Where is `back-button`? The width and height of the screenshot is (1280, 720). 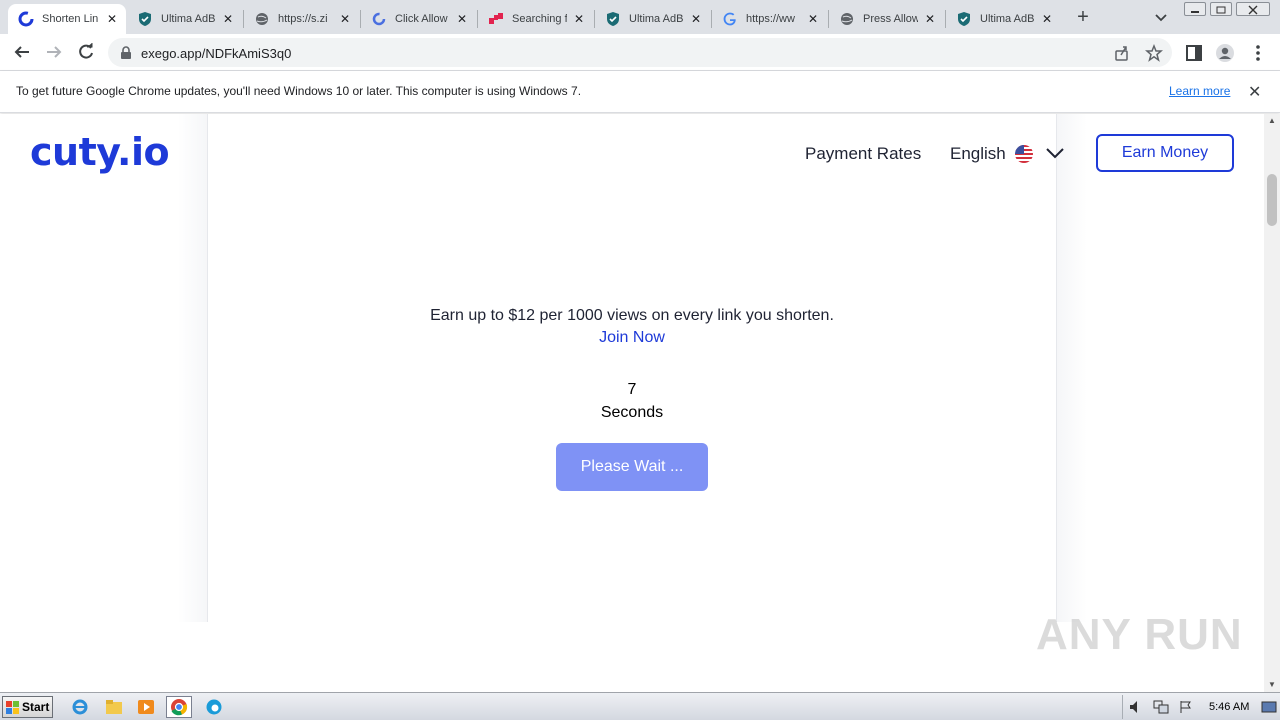 back-button is located at coordinates (22, 52).